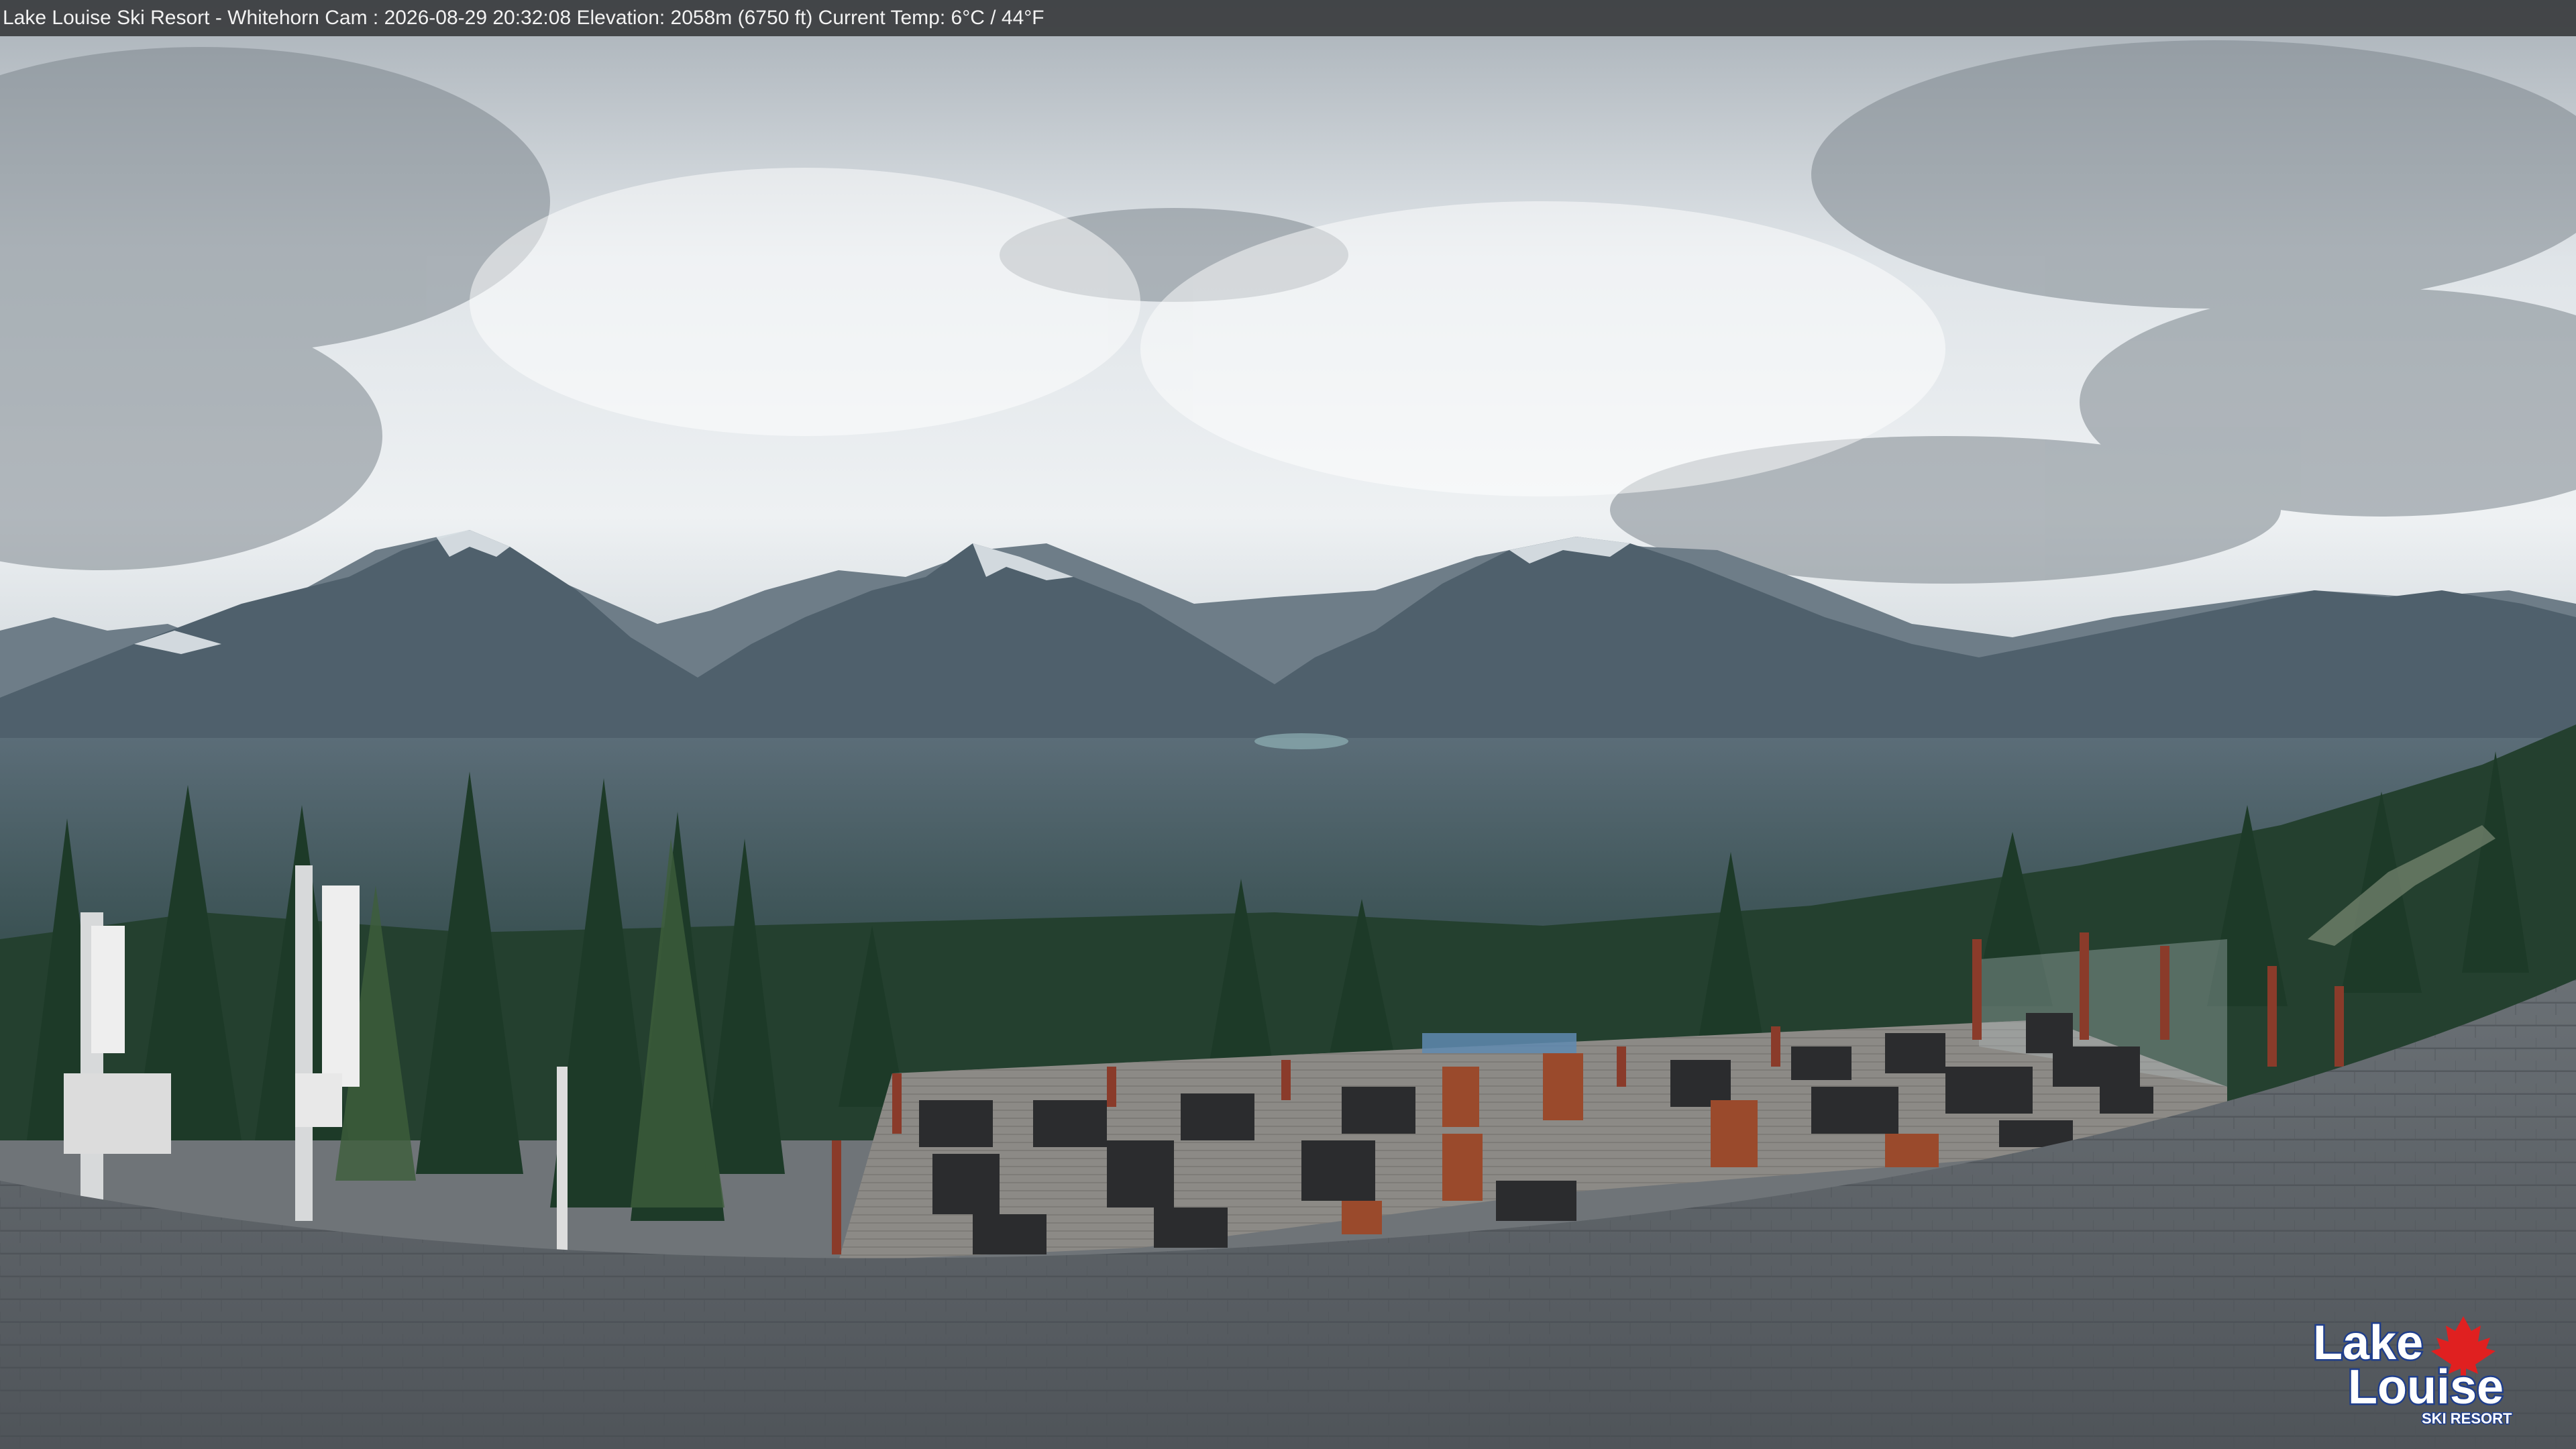 Image resolution: width=2576 pixels, height=1449 pixels. What do you see at coordinates (2467, 1418) in the screenshot?
I see `logo-line3: SKI RESORT` at bounding box center [2467, 1418].